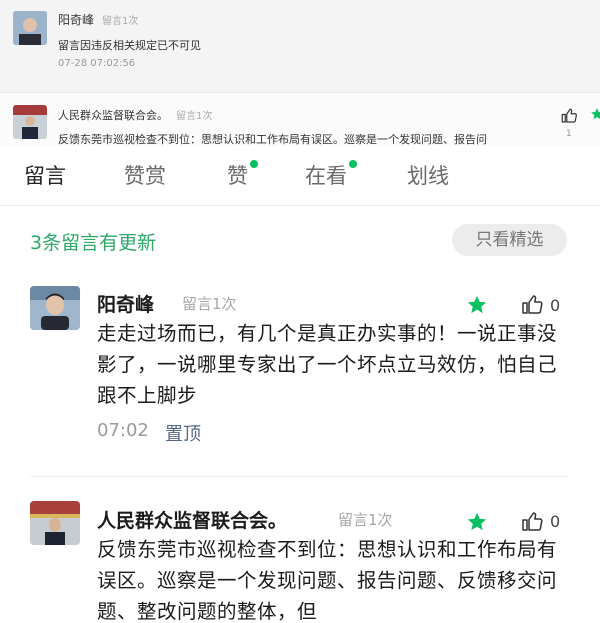 This screenshot has height=623, width=600. Describe the element at coordinates (93, 241) in the screenshot. I see `comments-updated-link: 3条留言有更新` at that location.